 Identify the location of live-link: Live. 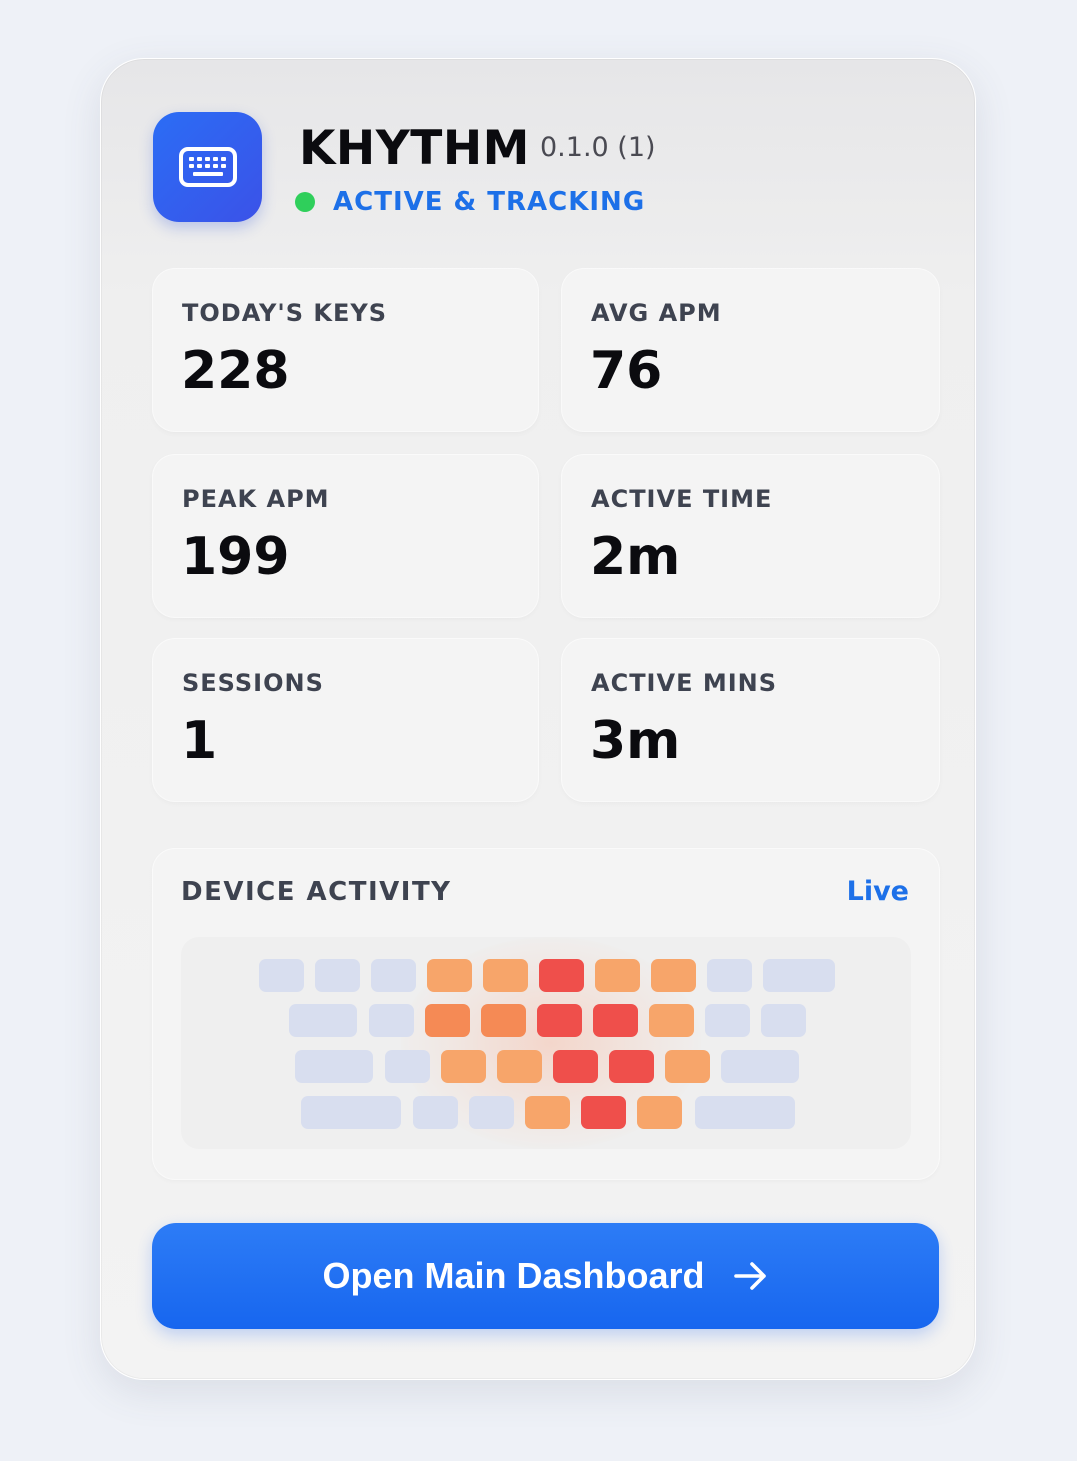
(878, 891).